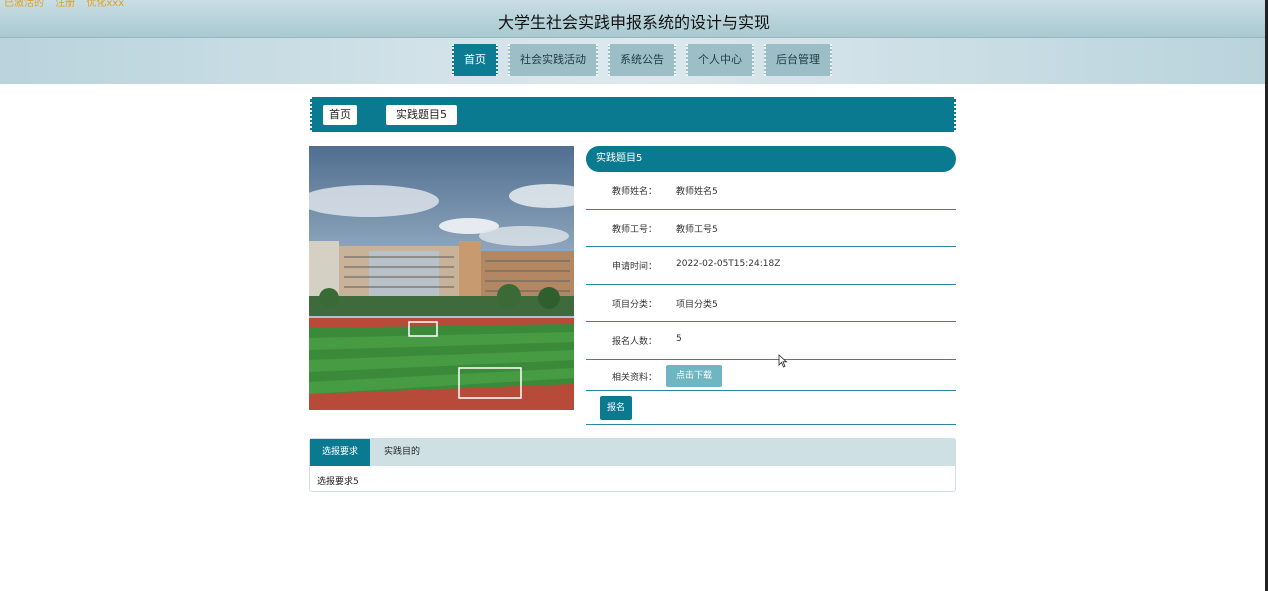 The height and width of the screenshot is (591, 1268). What do you see at coordinates (24, 4) in the screenshot?
I see `top-link-status: 已激活的` at bounding box center [24, 4].